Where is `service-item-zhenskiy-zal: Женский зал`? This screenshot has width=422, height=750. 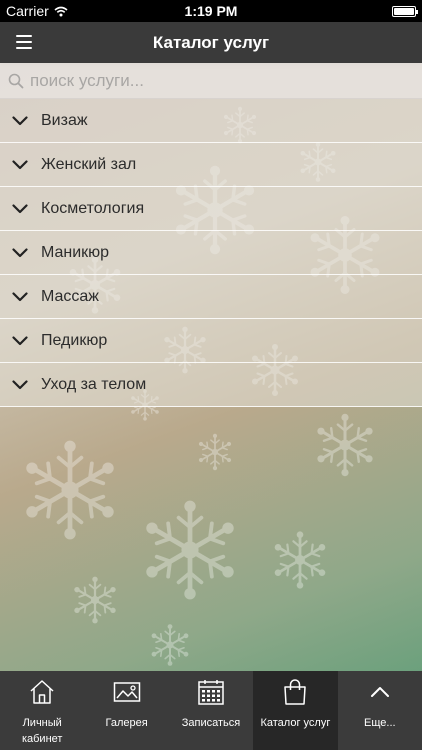 service-item-zhenskiy-zal: Женский зал is located at coordinates (211, 165).